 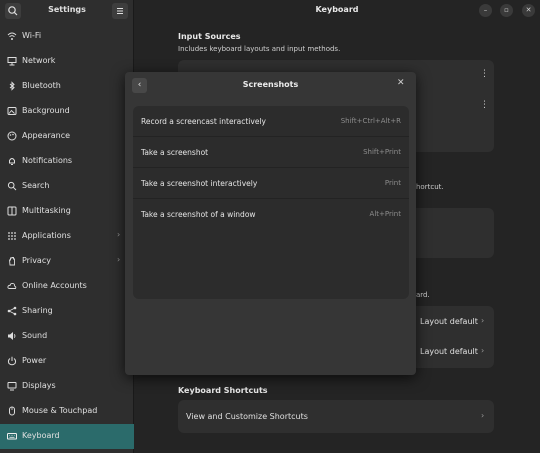 What do you see at coordinates (247, 416) in the screenshot?
I see `view-customize-shortcuts-label: View and Customize Shortcuts` at bounding box center [247, 416].